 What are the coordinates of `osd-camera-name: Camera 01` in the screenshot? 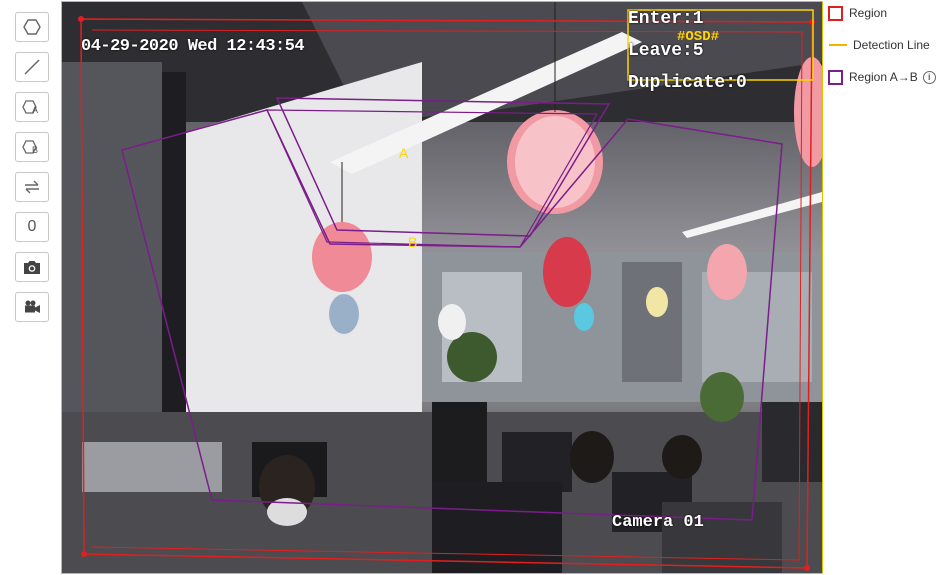 It's located at (658, 522).